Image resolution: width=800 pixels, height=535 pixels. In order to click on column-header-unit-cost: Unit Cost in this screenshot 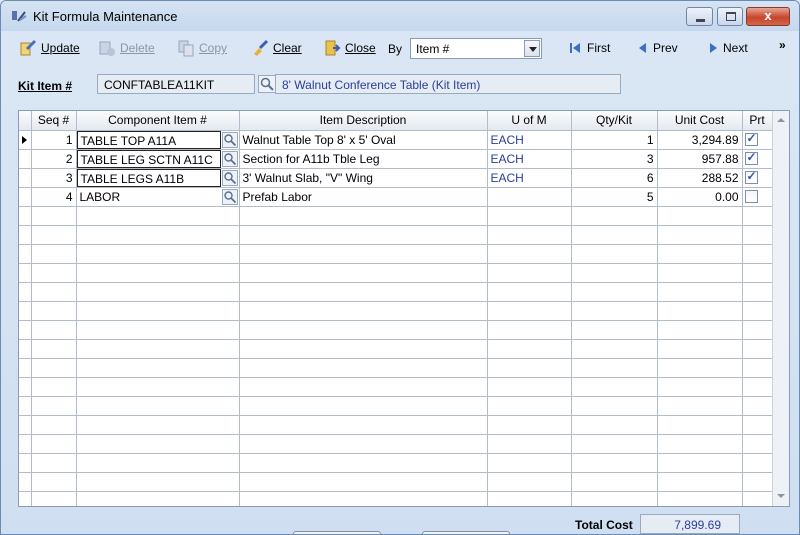, I will do `click(700, 121)`.